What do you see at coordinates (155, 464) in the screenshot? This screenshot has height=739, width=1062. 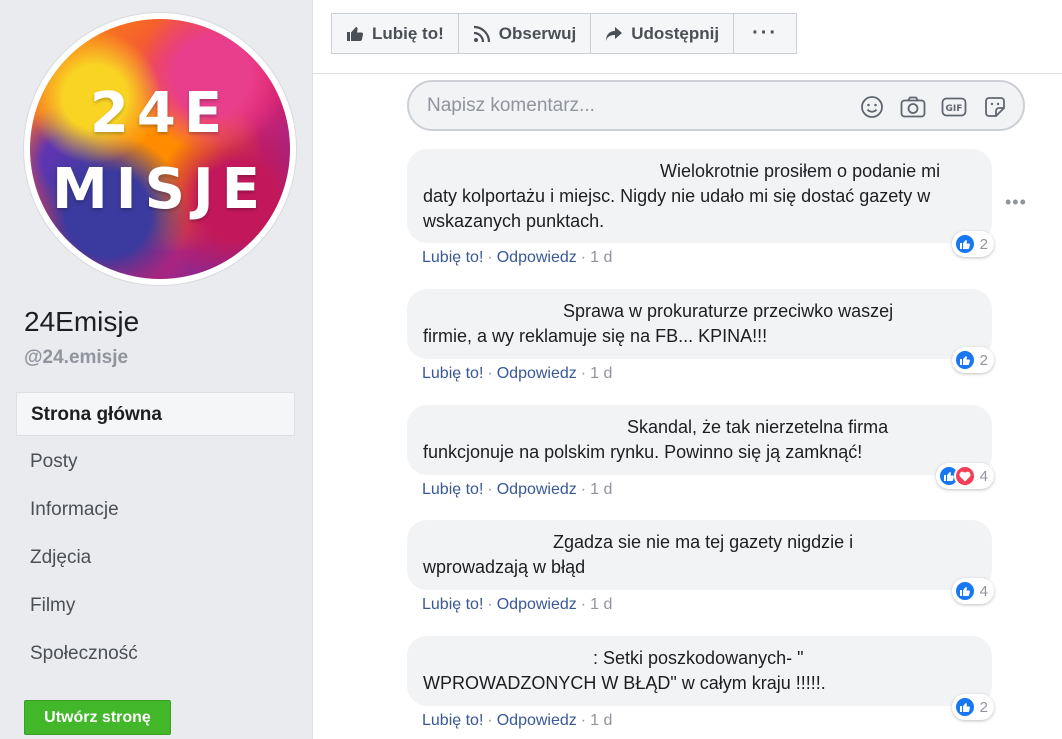 I see `nav-item-posts: Posty` at bounding box center [155, 464].